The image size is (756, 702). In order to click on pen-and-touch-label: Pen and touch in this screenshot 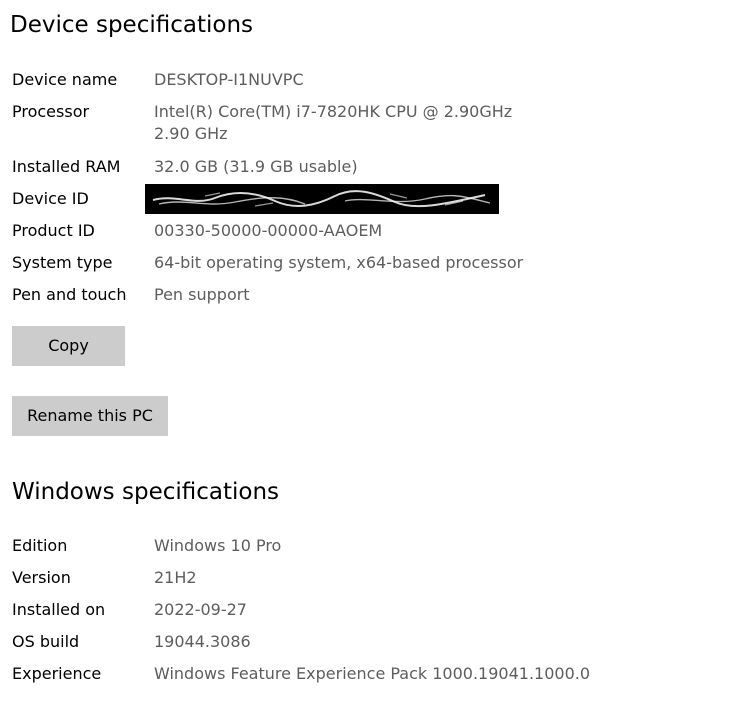, I will do `click(69, 294)`.